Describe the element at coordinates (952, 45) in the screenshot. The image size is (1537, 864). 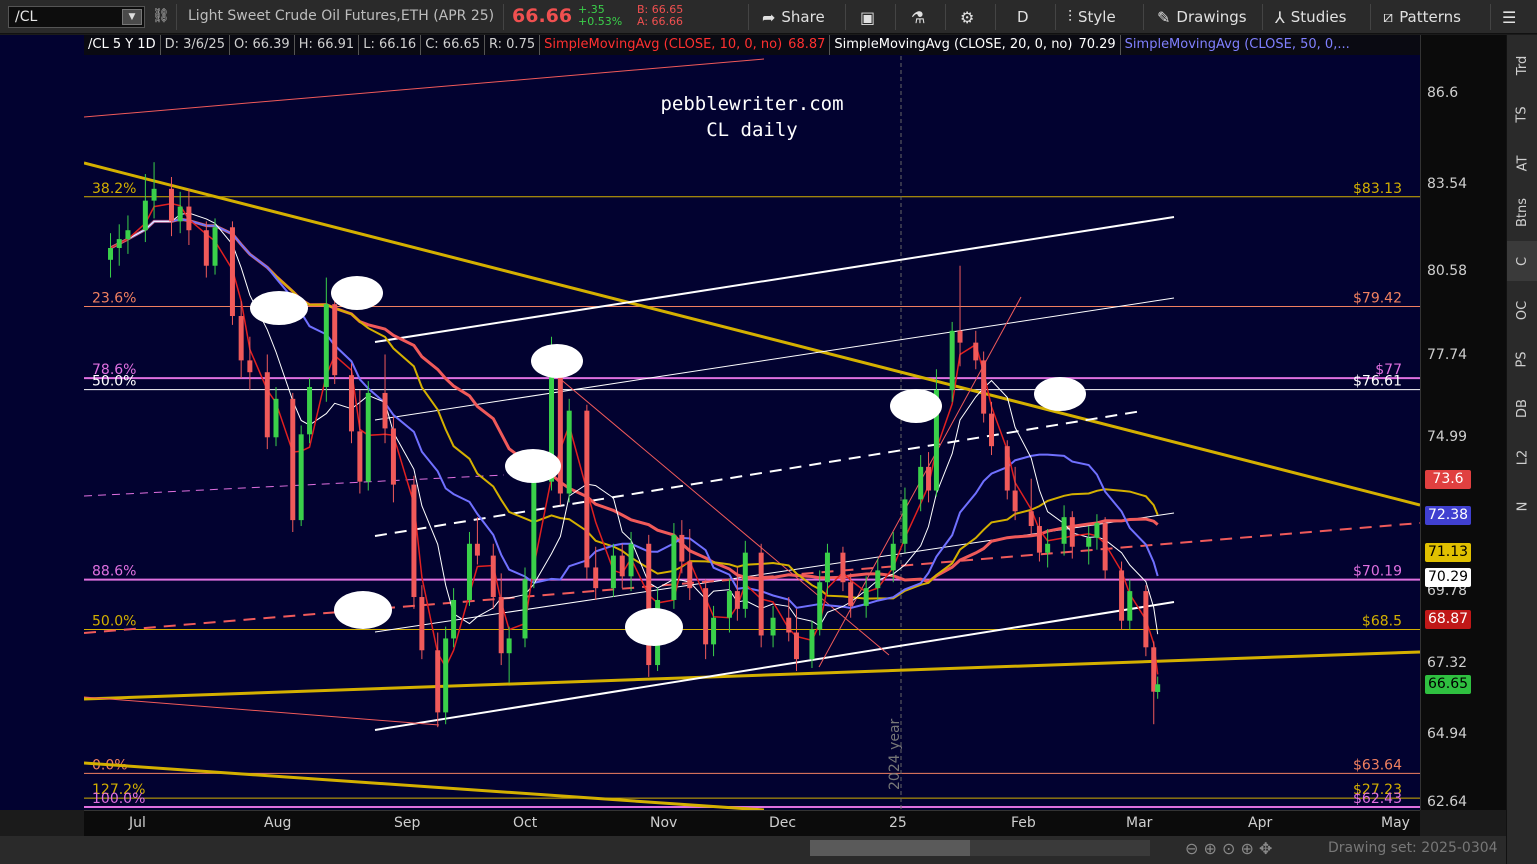
I see `header-sma20: SimpleMovingAvg (CLOSE, 20, 0, no)` at that location.